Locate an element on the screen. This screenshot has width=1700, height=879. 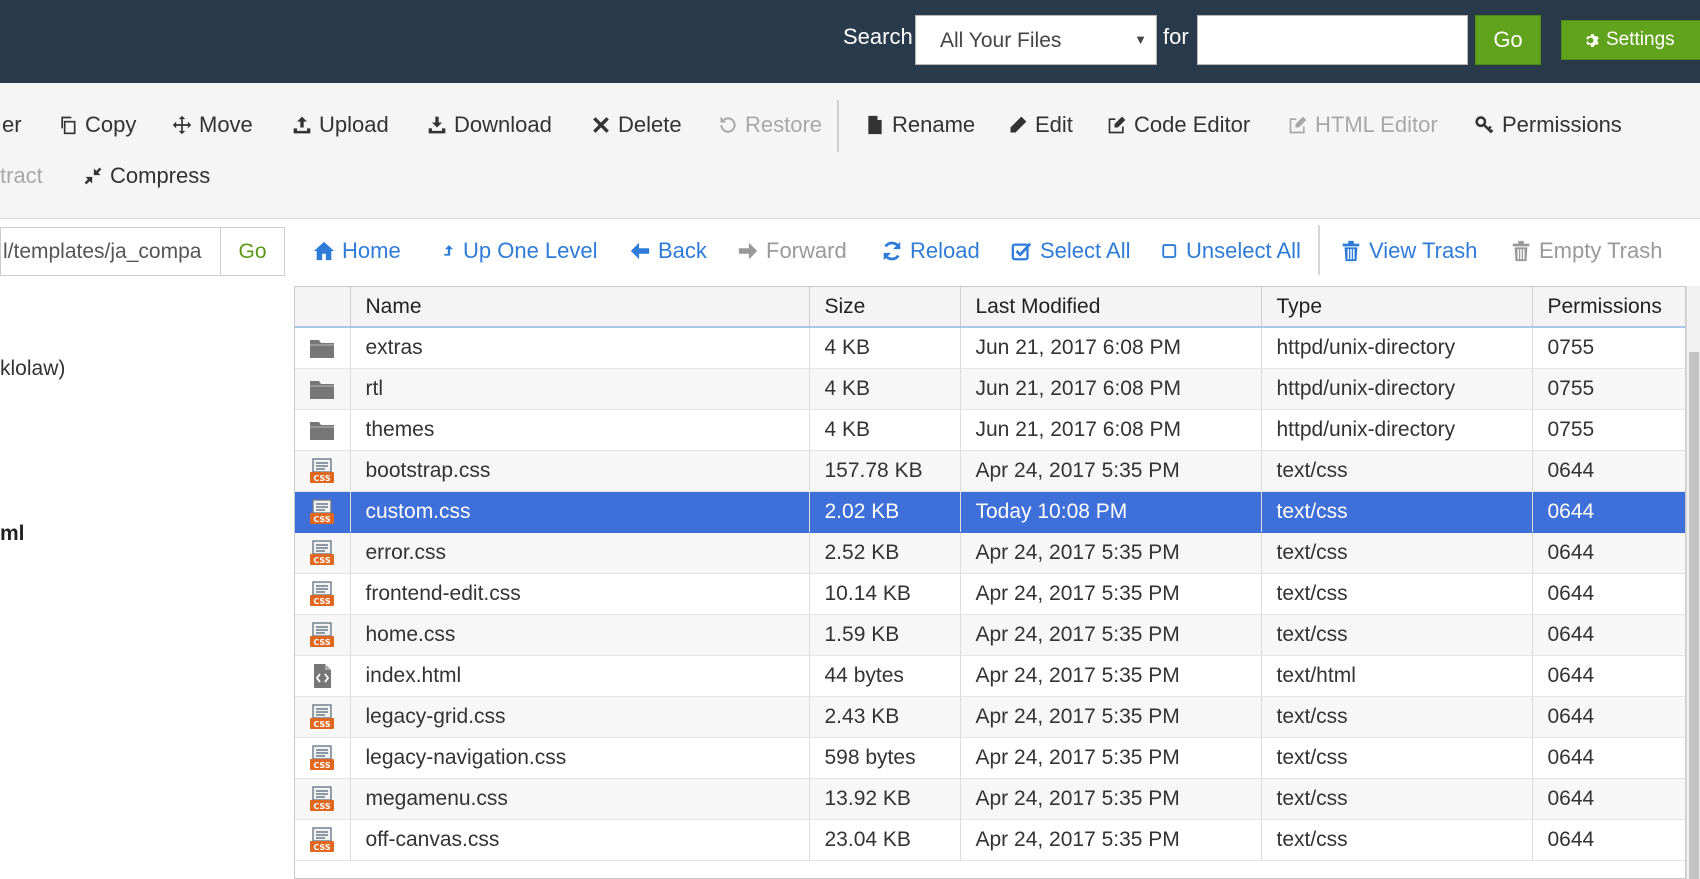
table-scrollbar is located at coordinates (1693, 582).